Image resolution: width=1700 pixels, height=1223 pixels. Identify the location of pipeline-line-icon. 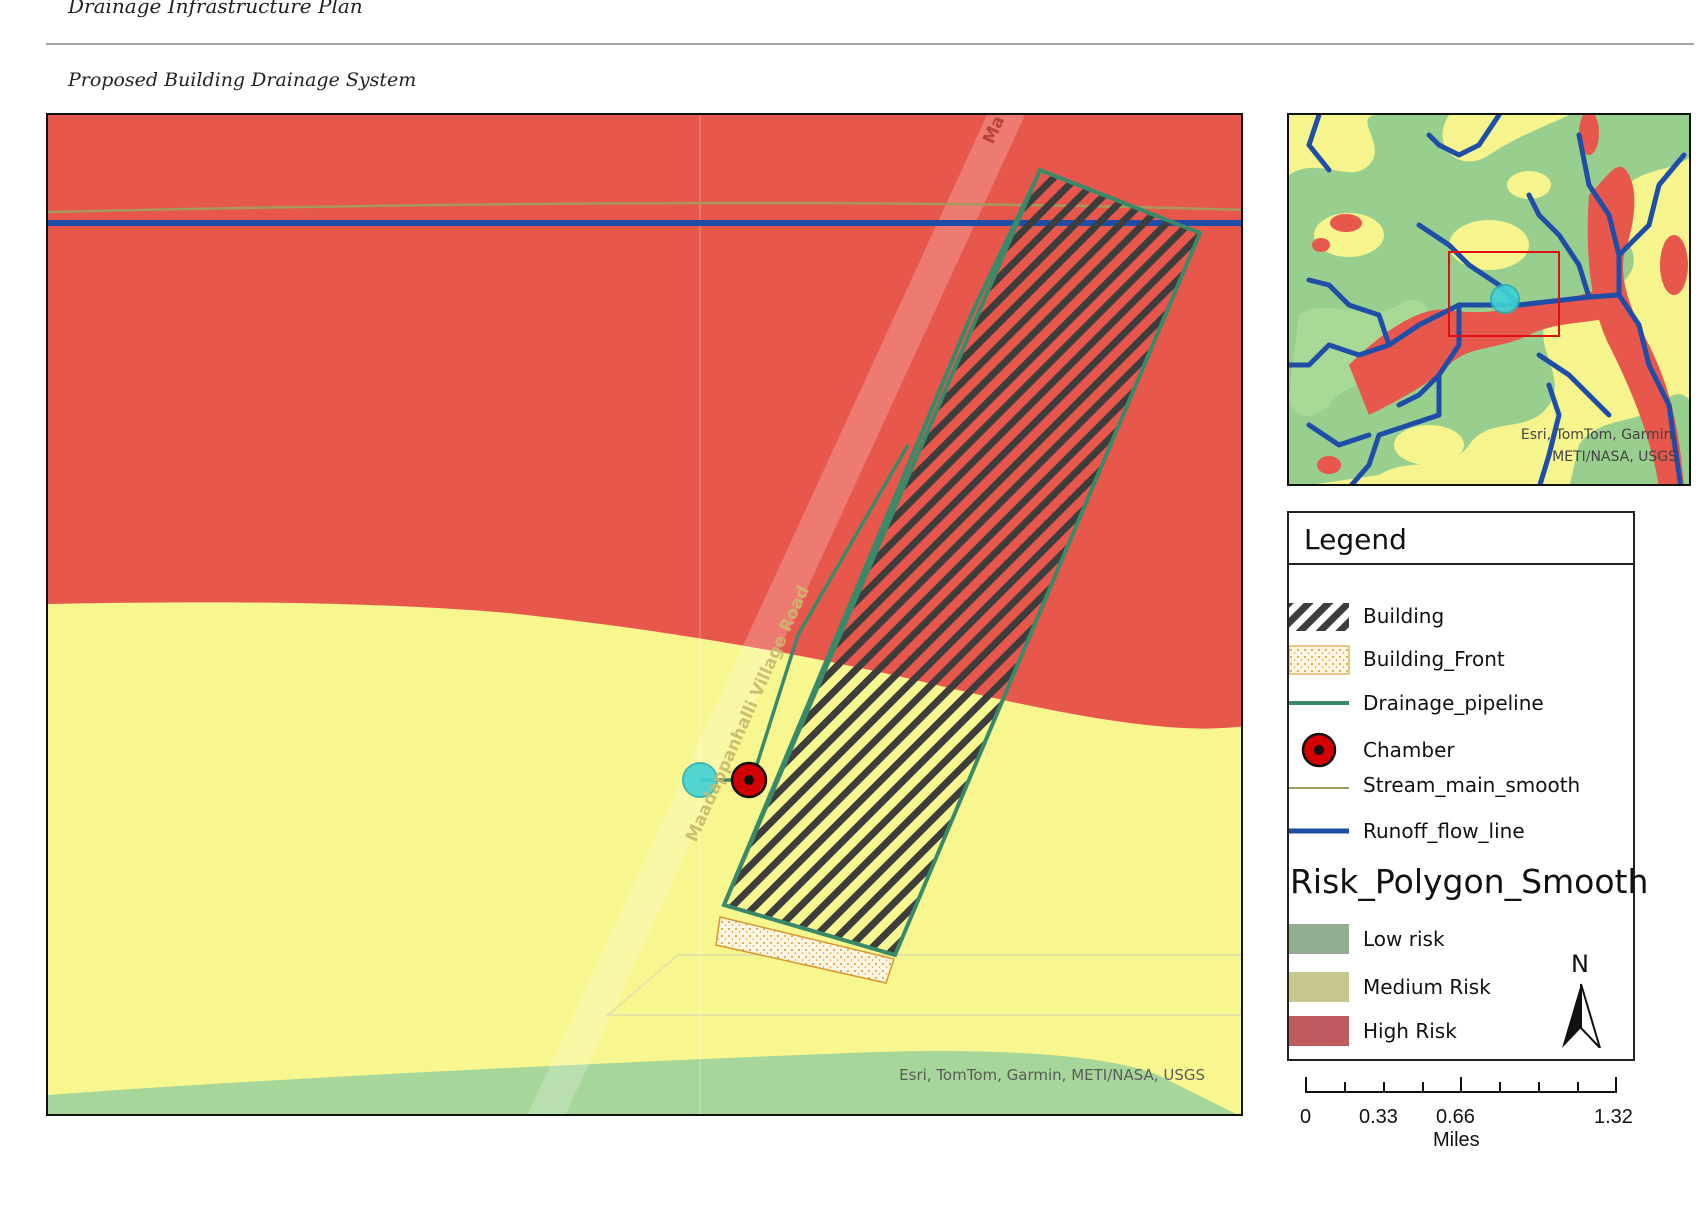
(1319, 703).